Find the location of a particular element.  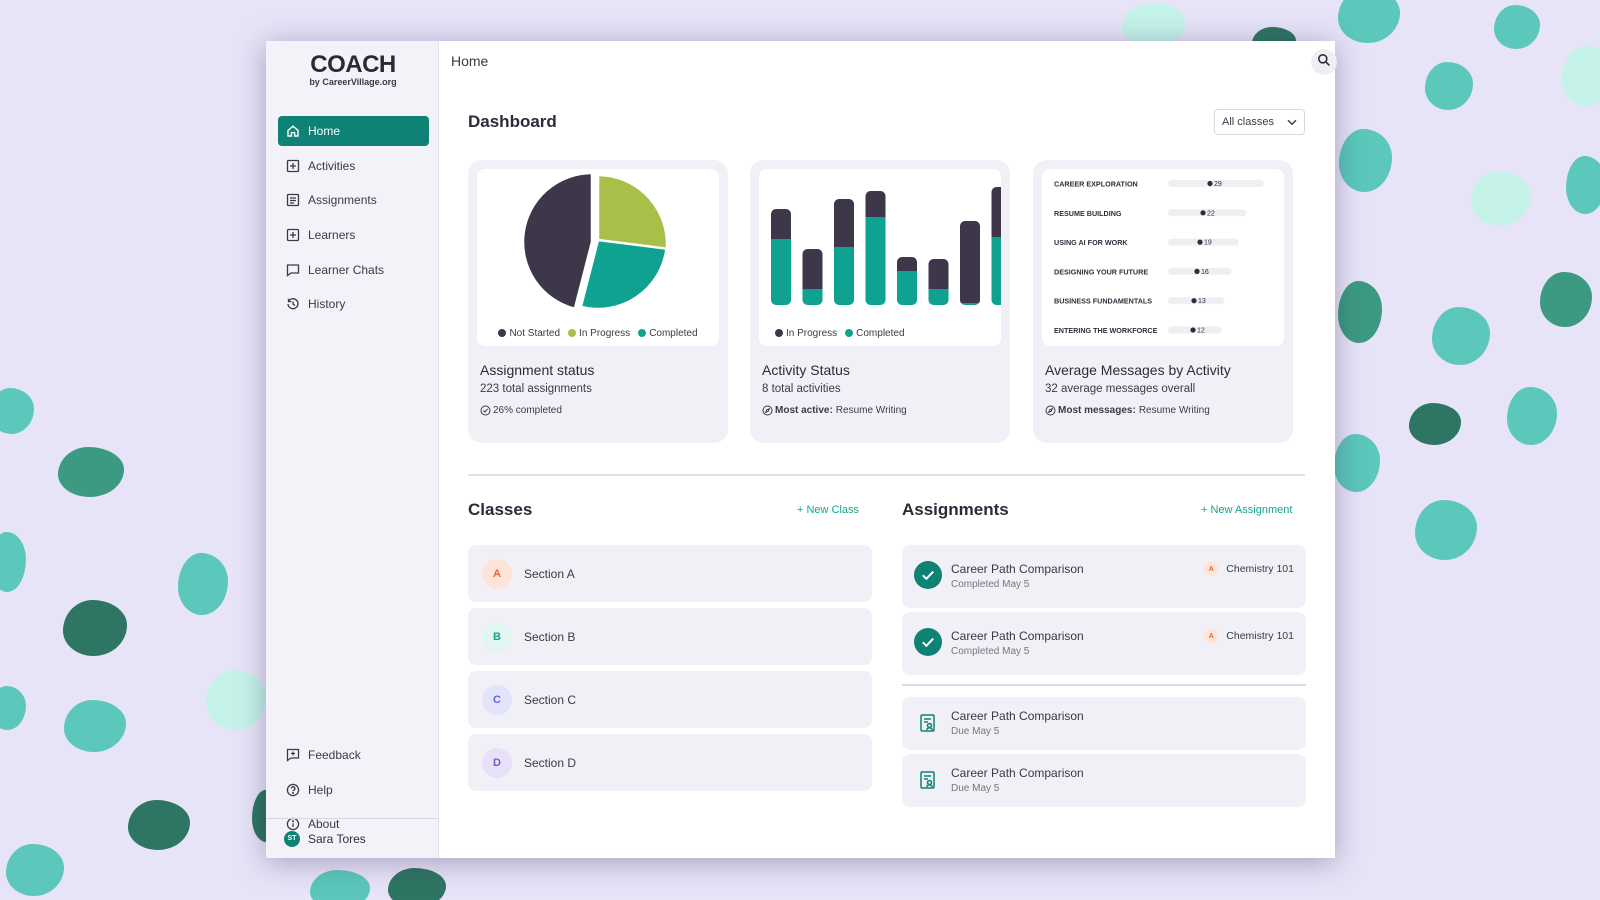

class-name: Section C is located at coordinates (550, 699).